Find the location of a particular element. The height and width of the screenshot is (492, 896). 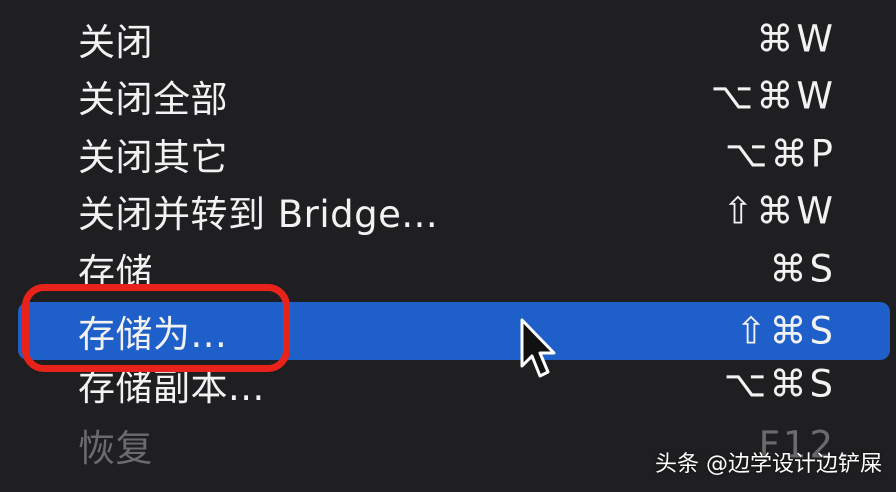

red-highlight-annotation is located at coordinates (156, 328).